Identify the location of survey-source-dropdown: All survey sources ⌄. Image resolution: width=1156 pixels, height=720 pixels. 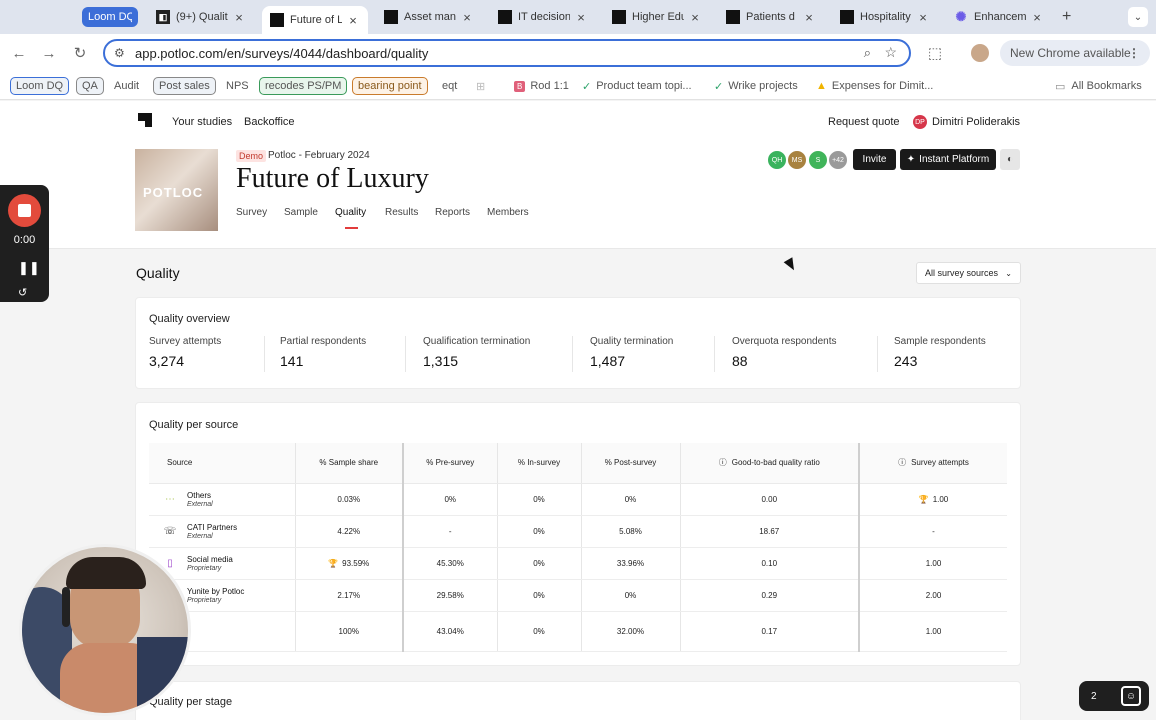
(968, 273).